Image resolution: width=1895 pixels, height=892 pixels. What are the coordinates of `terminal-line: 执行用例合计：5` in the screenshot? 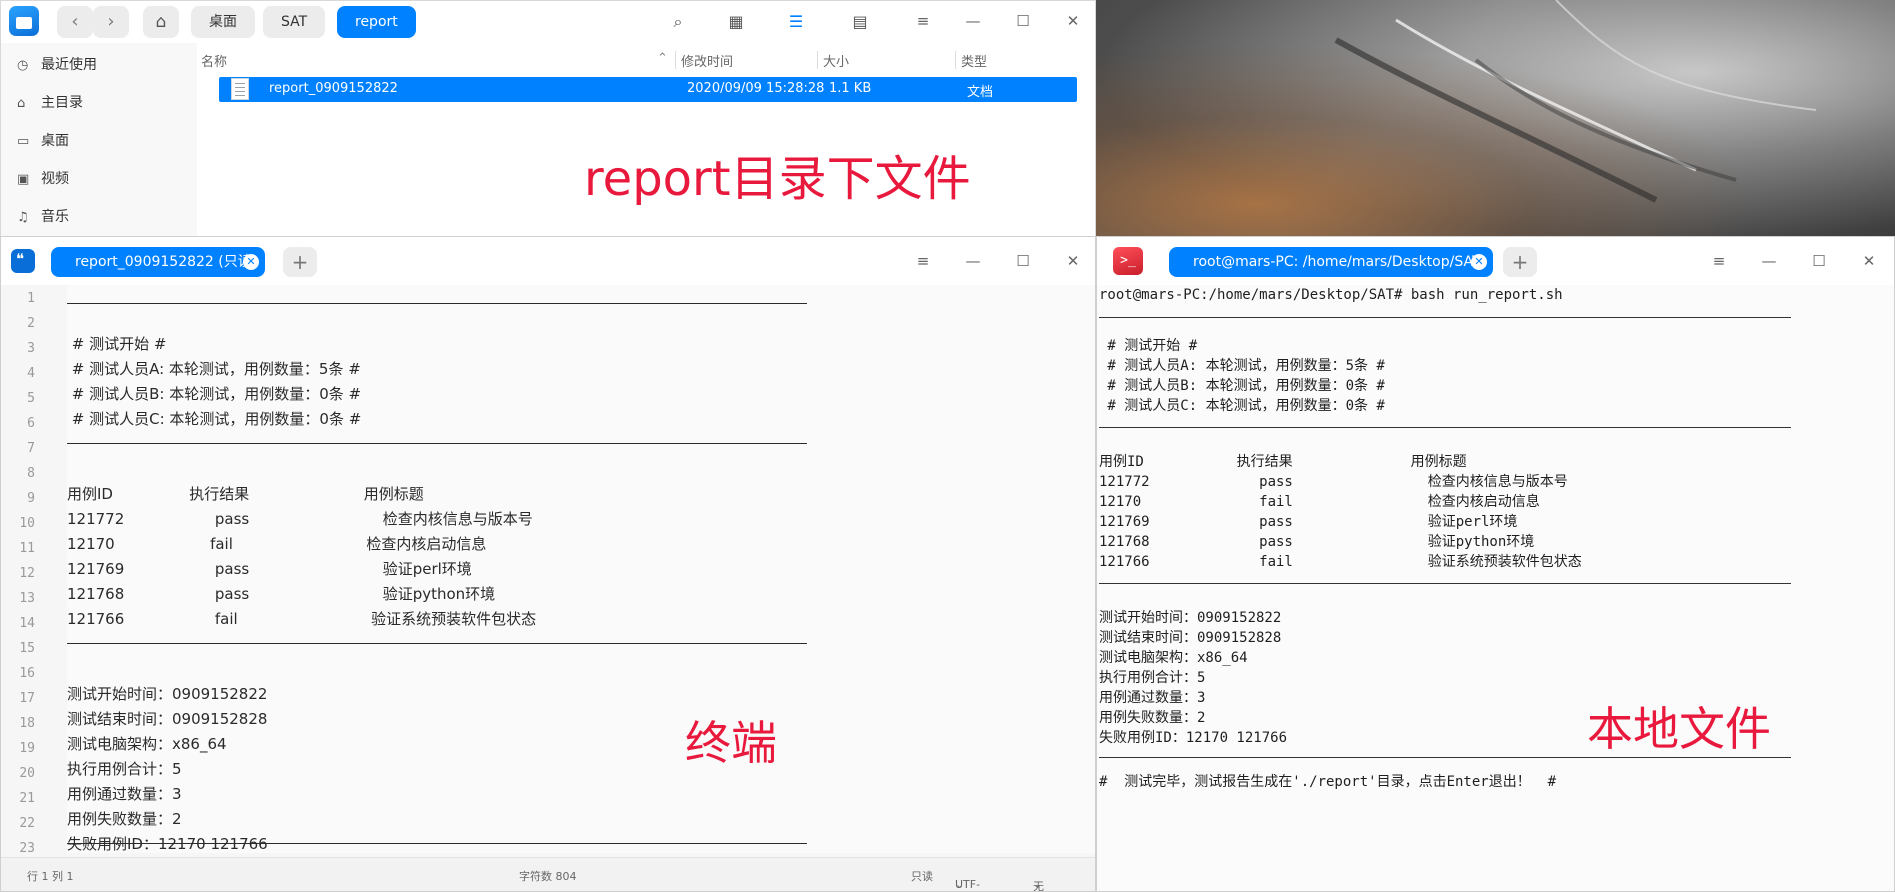 It's located at (1152, 678).